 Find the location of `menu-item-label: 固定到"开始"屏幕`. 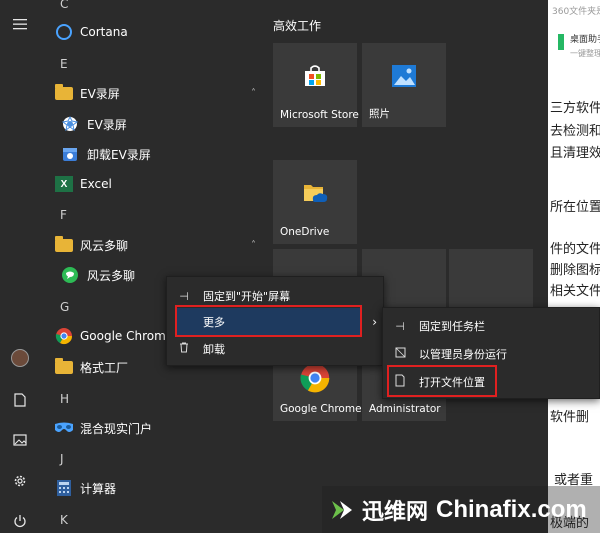

menu-item-label: 固定到"开始"屏幕 is located at coordinates (247, 296).